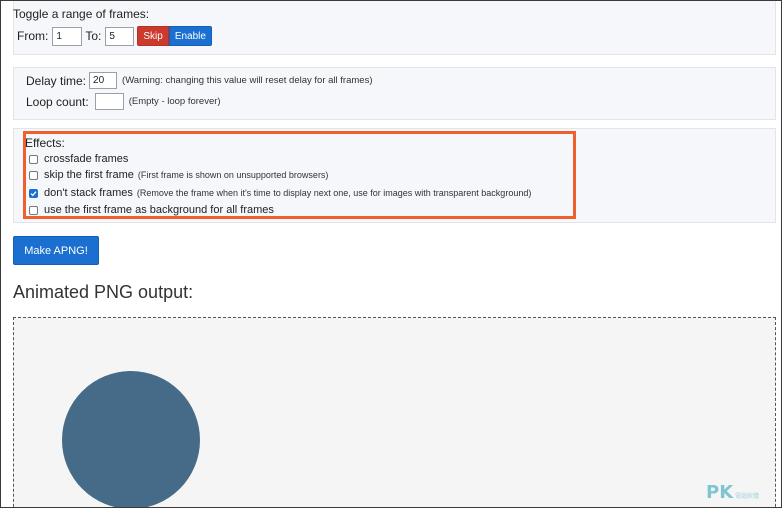 The height and width of the screenshot is (508, 782). Describe the element at coordinates (93, 36) in the screenshot. I see `to-label: To:` at that location.